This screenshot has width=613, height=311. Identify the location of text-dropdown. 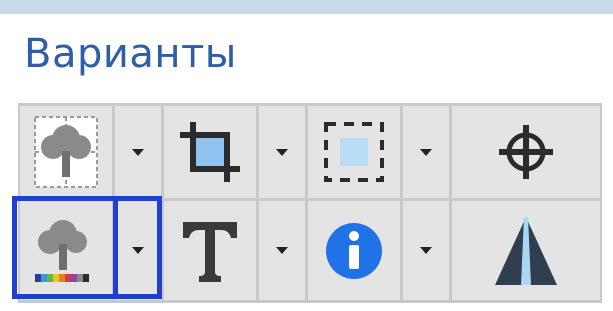
(282, 250).